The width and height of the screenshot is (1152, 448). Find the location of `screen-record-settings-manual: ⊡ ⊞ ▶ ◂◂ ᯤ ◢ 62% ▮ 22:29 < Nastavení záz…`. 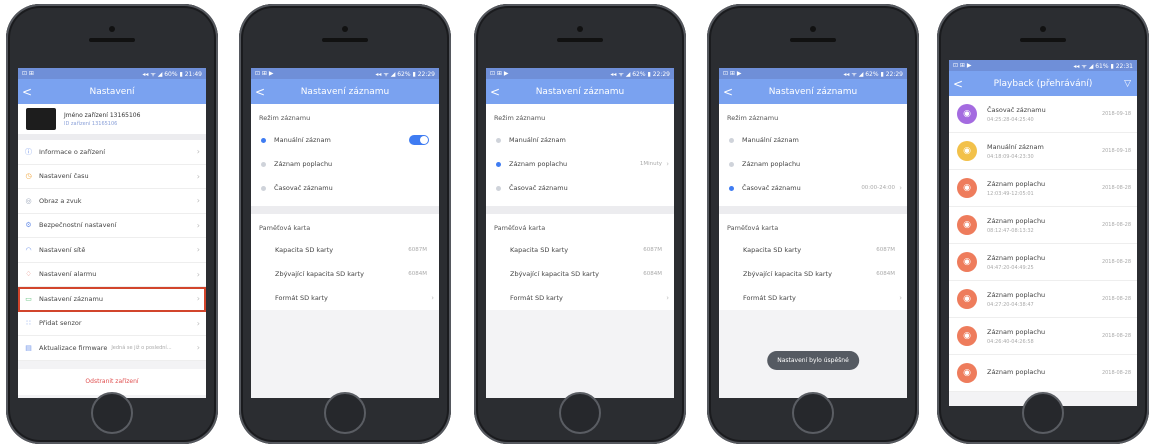

screen-record-settings-manual: ⊡ ⊞ ▶ ◂◂ ᯤ ◢ 62% ▮ 22:29 < Nastavení záz… is located at coordinates (345, 233).